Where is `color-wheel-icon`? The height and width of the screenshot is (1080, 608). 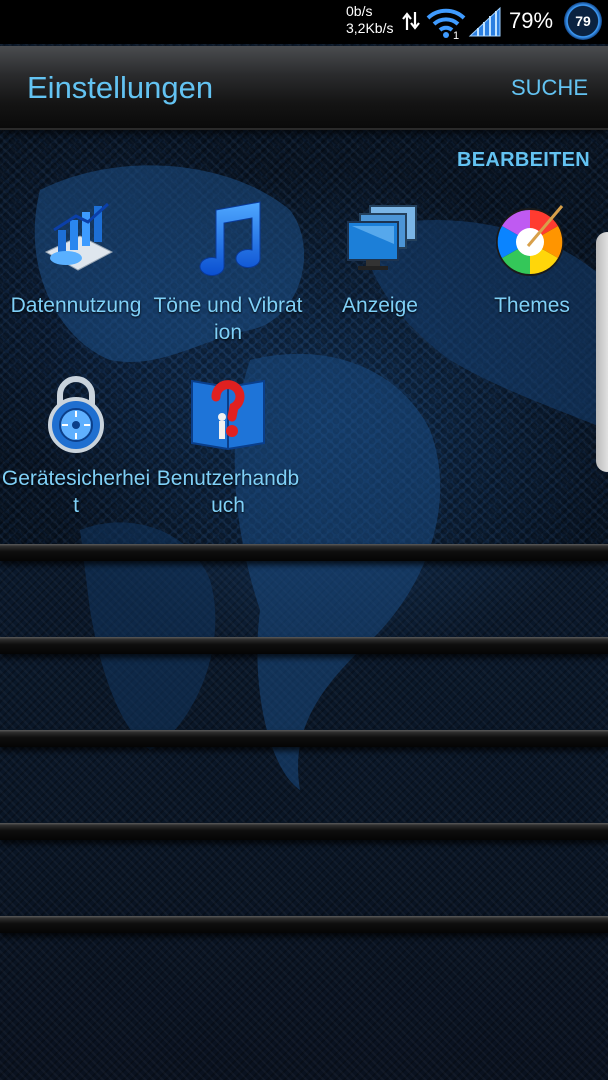
color-wheel-icon is located at coordinates (530, 240).